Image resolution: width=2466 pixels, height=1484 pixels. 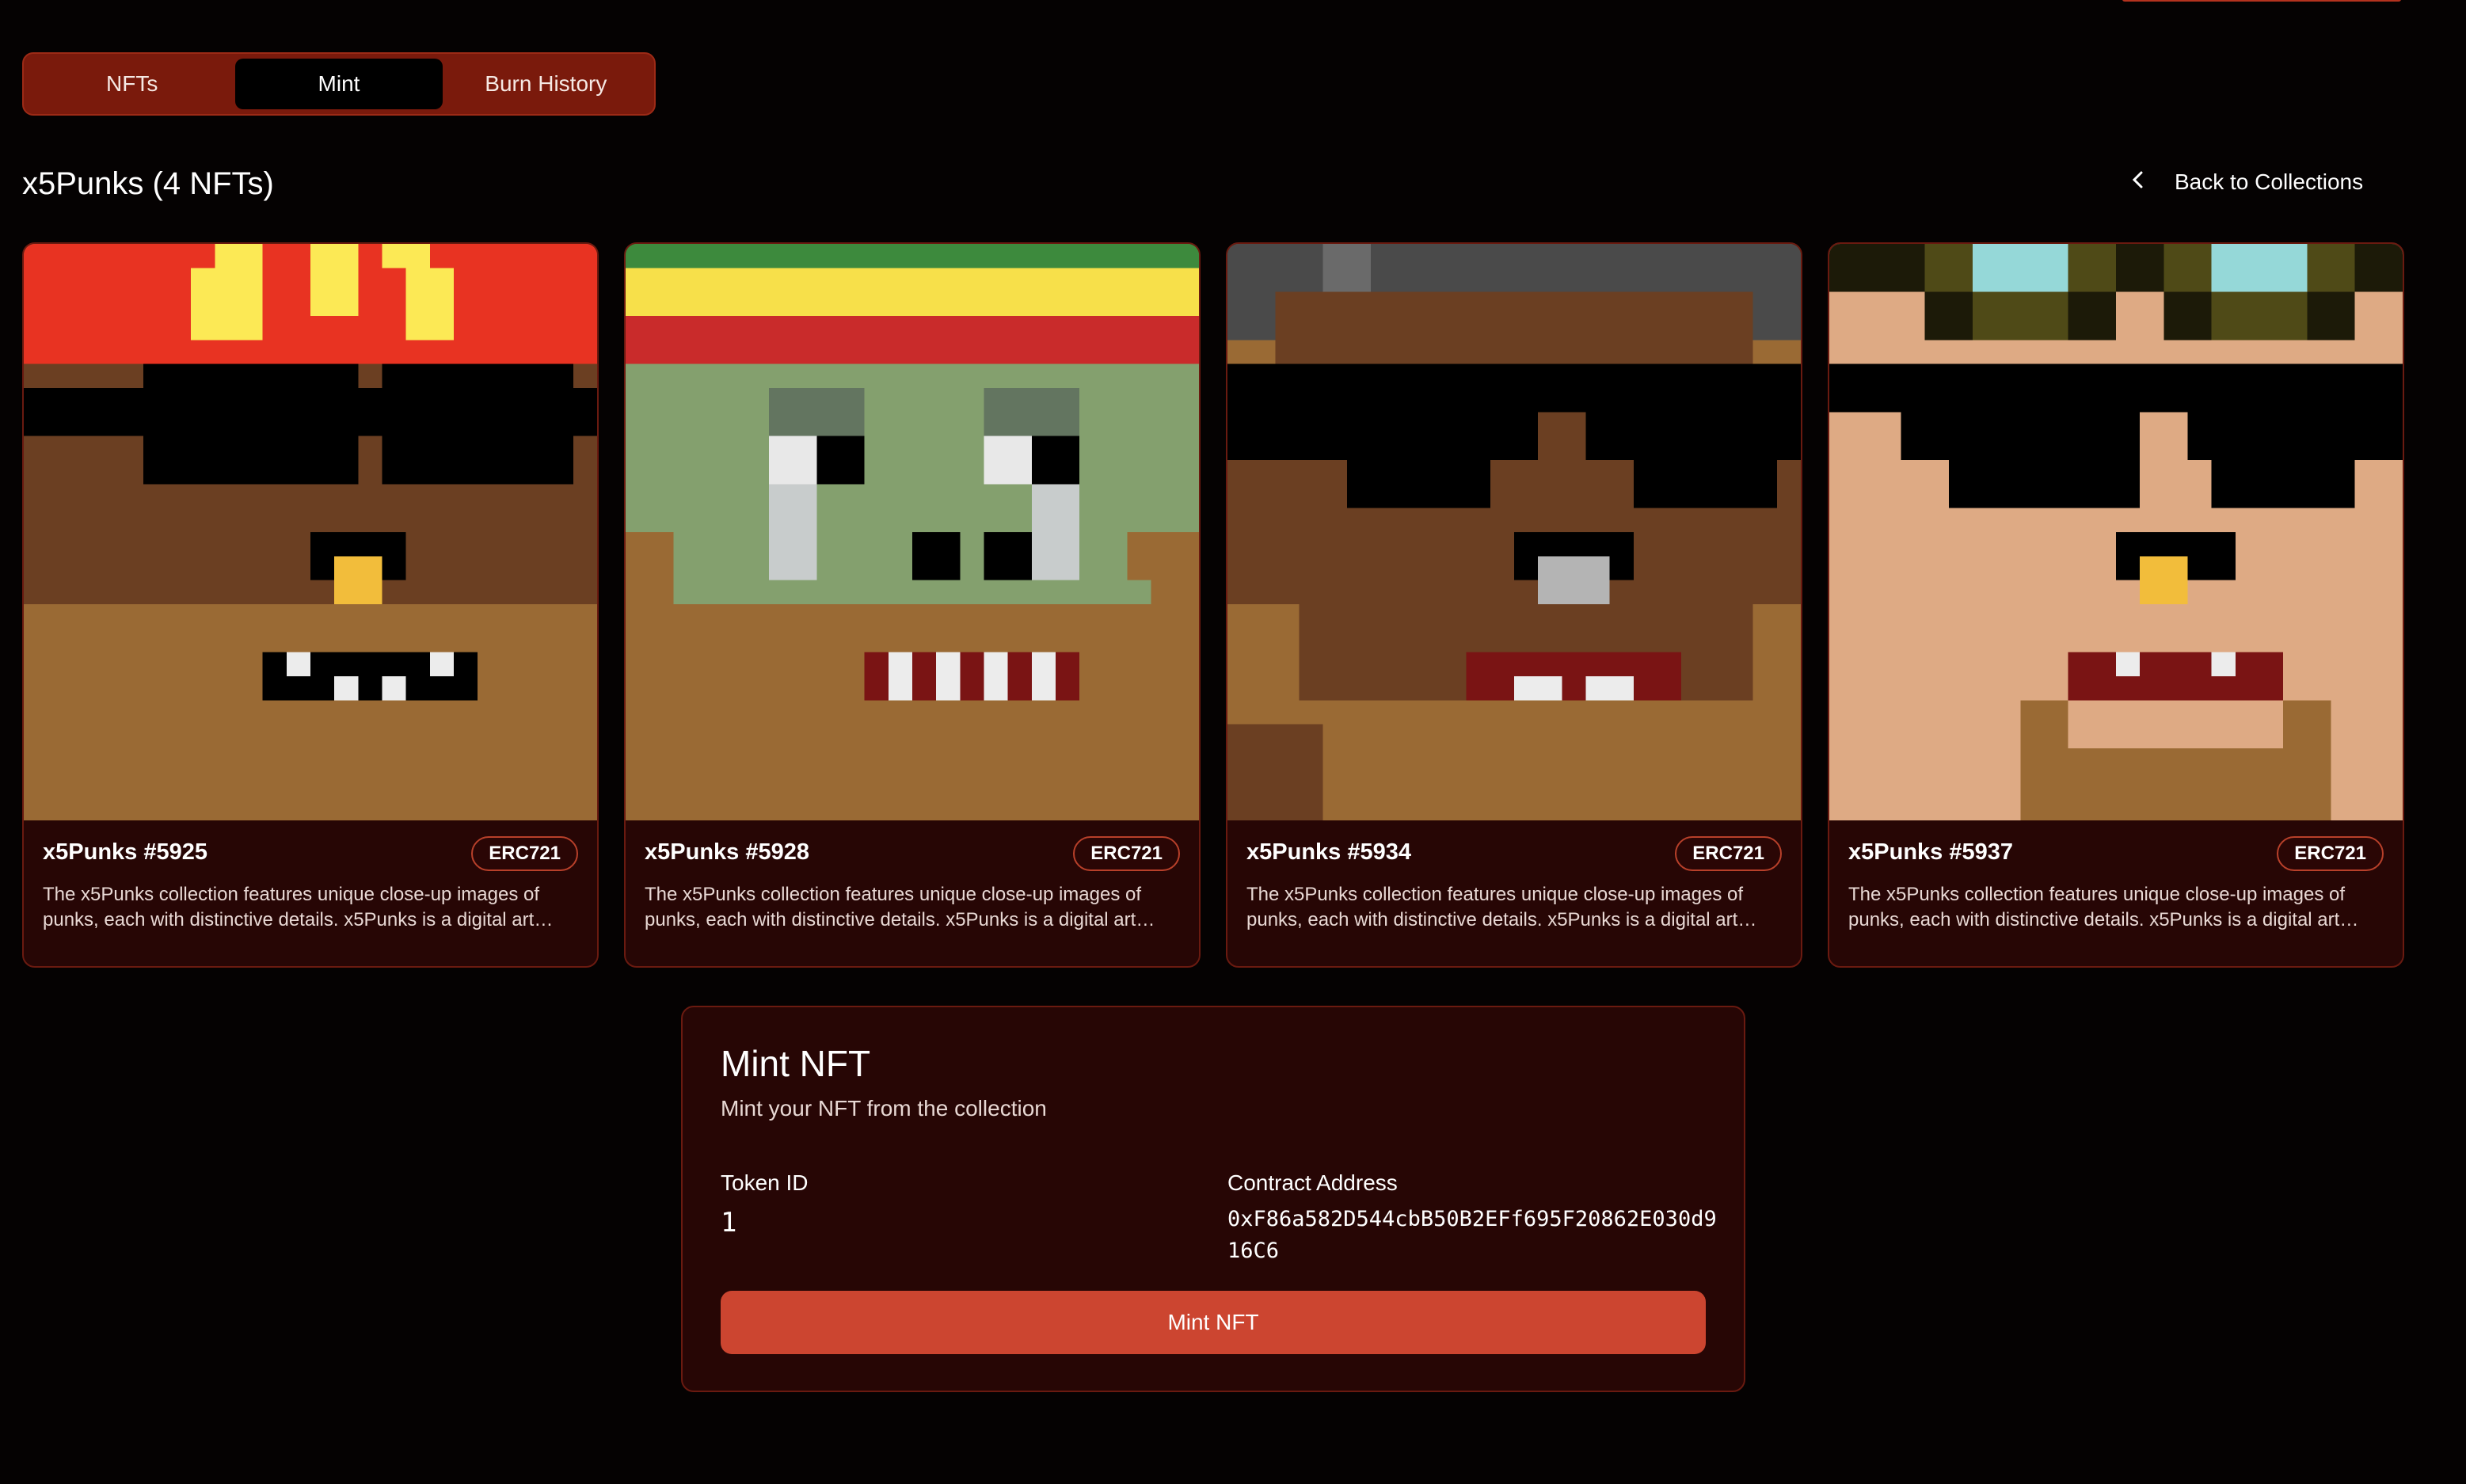 I want to click on mint-title: Mint NFT, so click(x=796, y=1063).